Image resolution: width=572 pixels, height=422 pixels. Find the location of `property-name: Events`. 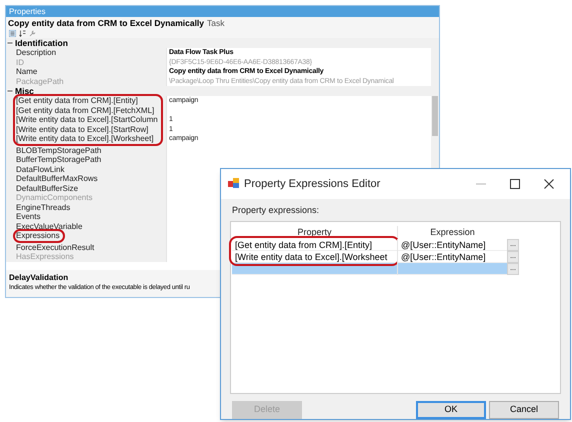

property-name: Events is located at coordinates (90, 217).